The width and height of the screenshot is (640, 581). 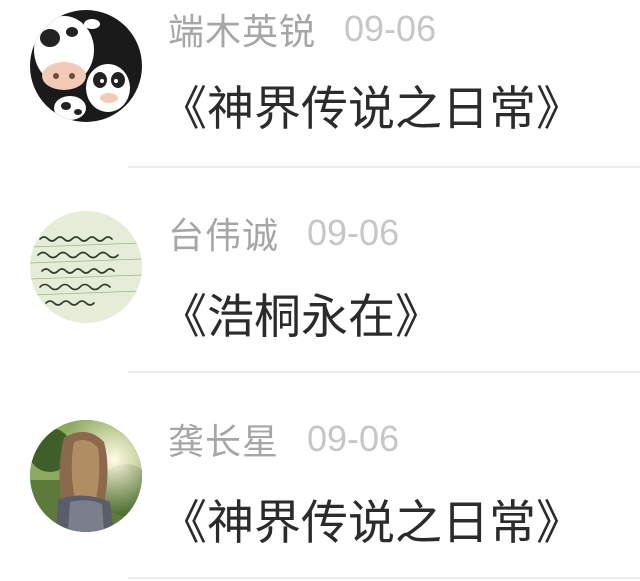 What do you see at coordinates (283, 439) in the screenshot?
I see `comment-meta: 龚长星 09-06` at bounding box center [283, 439].